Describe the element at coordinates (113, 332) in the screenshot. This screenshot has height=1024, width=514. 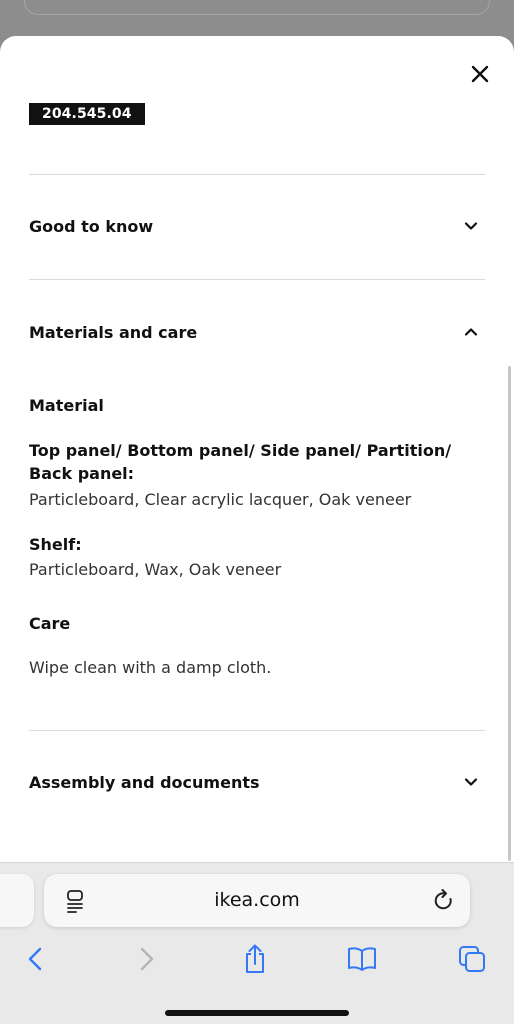
I see `accordion-title: Materials and care` at that location.